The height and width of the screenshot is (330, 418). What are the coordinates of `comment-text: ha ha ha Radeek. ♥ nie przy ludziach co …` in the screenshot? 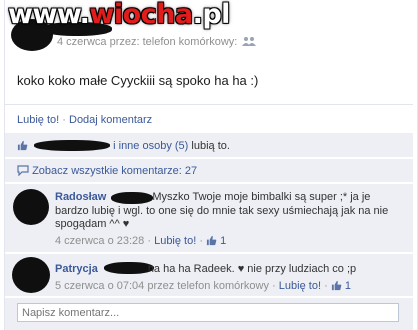 It's located at (252, 269).